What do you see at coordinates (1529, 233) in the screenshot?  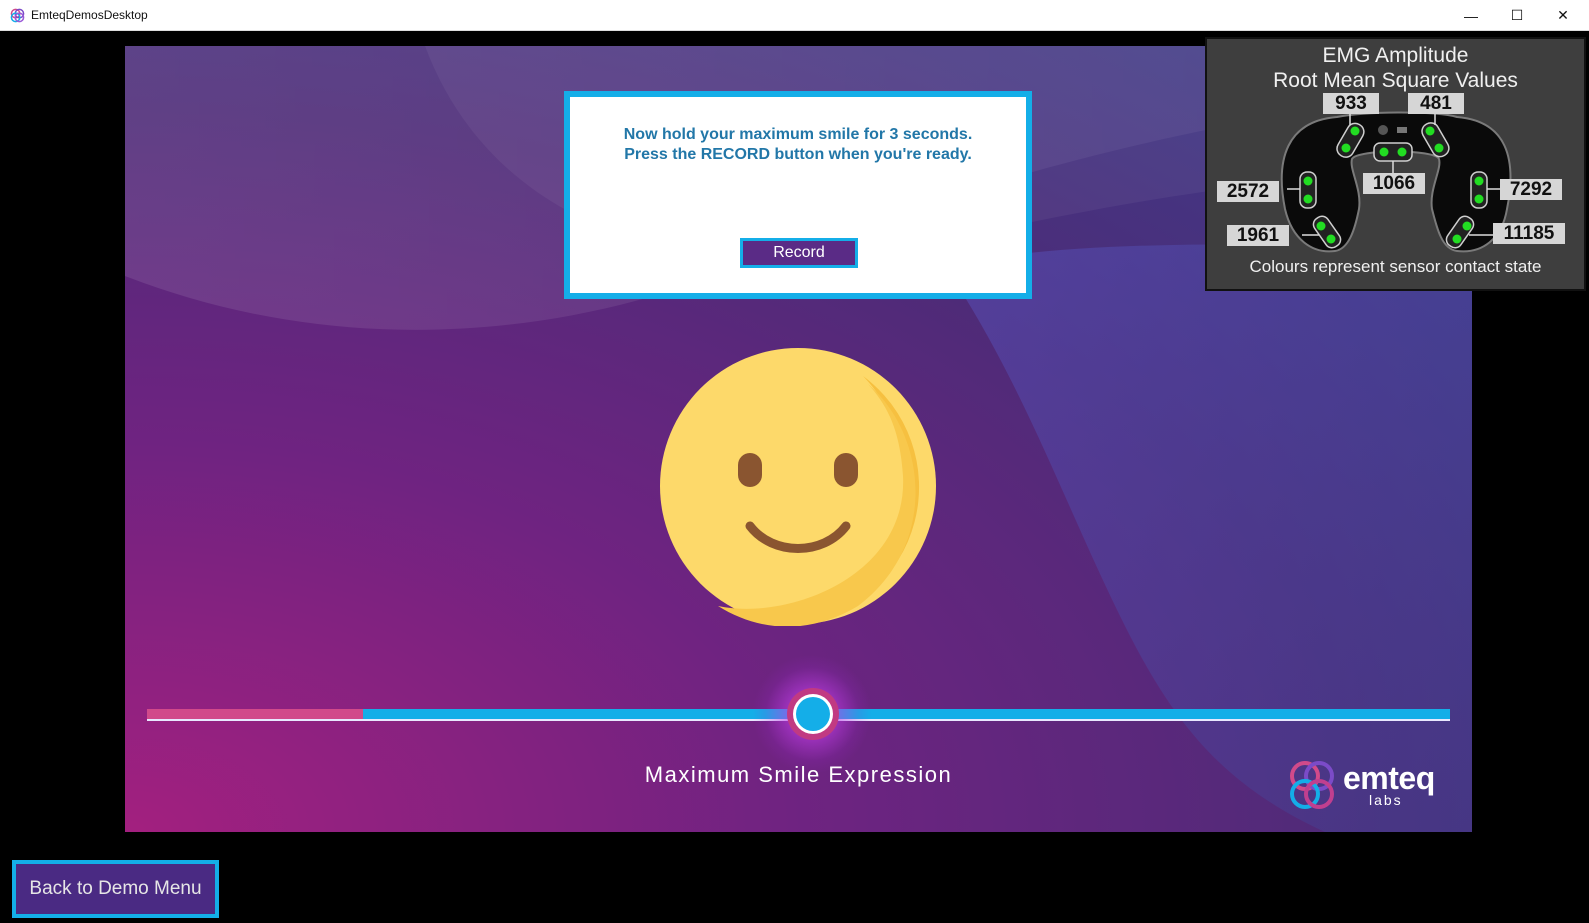 I see `emg-value-right-low: 11185` at bounding box center [1529, 233].